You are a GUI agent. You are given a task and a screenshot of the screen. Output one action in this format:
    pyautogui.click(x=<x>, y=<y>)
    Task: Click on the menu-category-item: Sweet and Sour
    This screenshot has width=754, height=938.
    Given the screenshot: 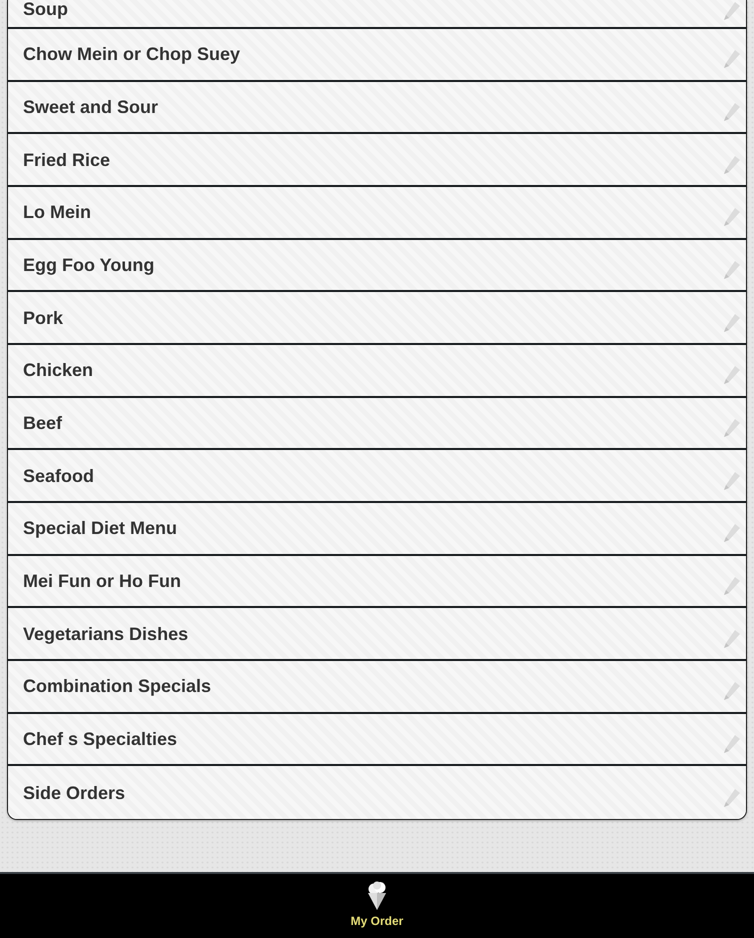 What is the action you would take?
    pyautogui.click(x=377, y=108)
    